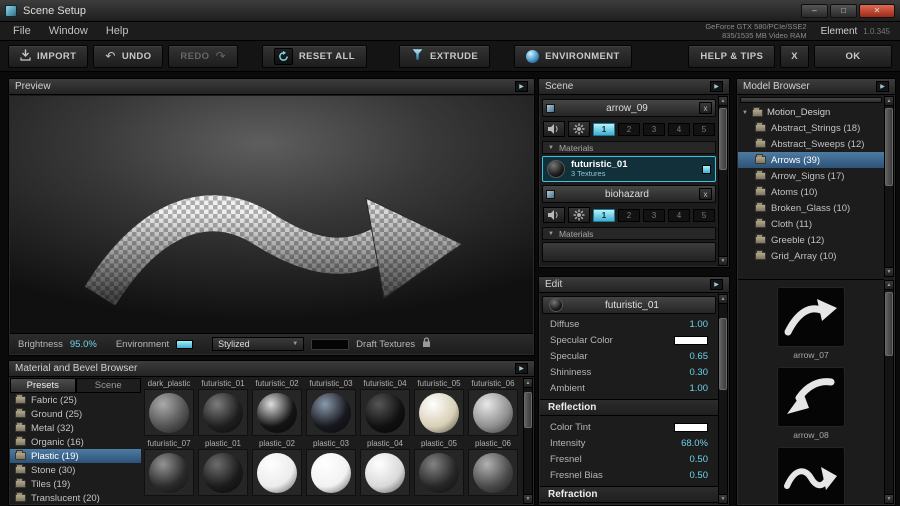  What do you see at coordinates (691, 427) in the screenshot?
I see `color-tint-swatch` at bounding box center [691, 427].